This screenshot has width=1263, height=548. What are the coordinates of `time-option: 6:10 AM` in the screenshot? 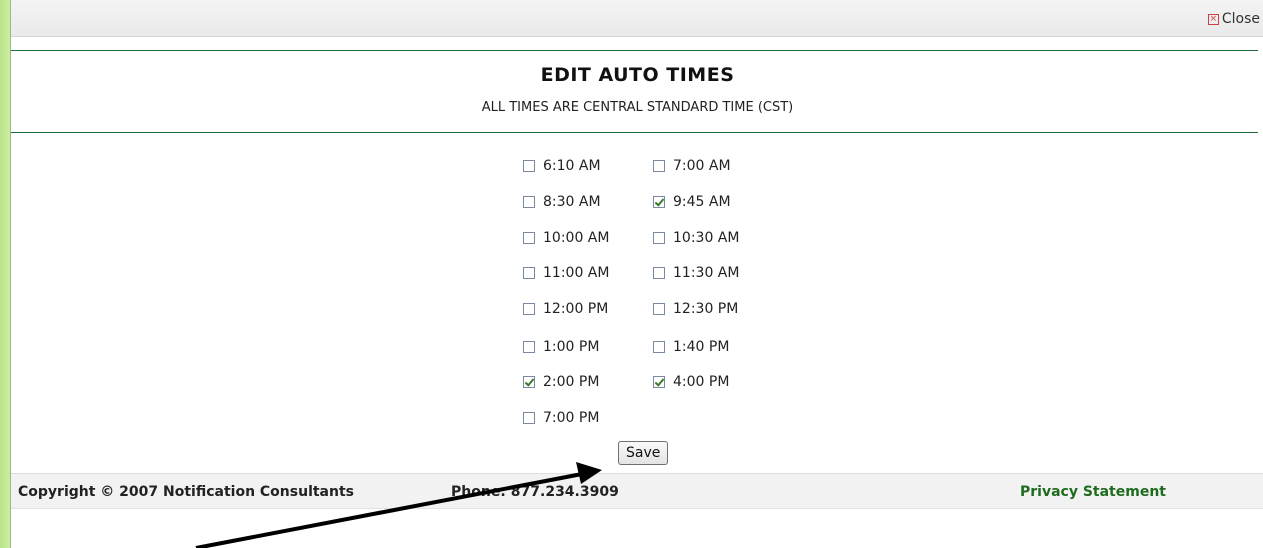 It's located at (562, 166).